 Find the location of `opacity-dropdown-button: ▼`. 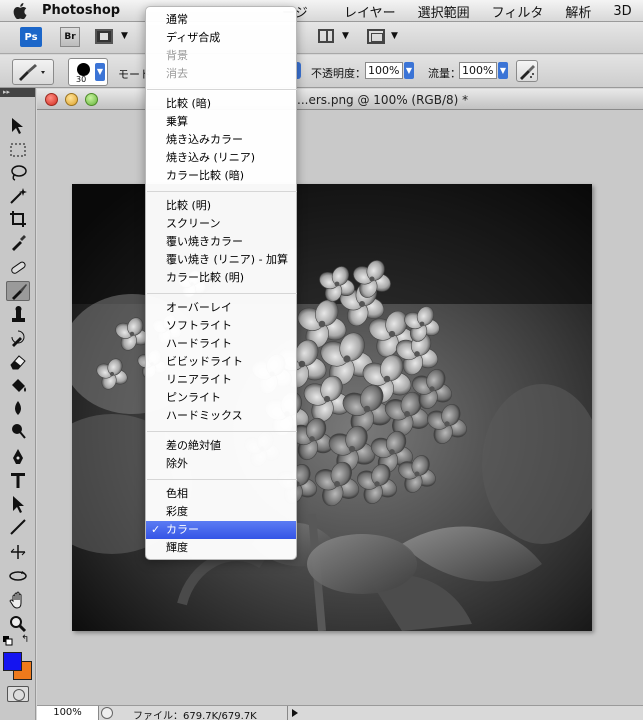

opacity-dropdown-button: ▼ is located at coordinates (409, 70).